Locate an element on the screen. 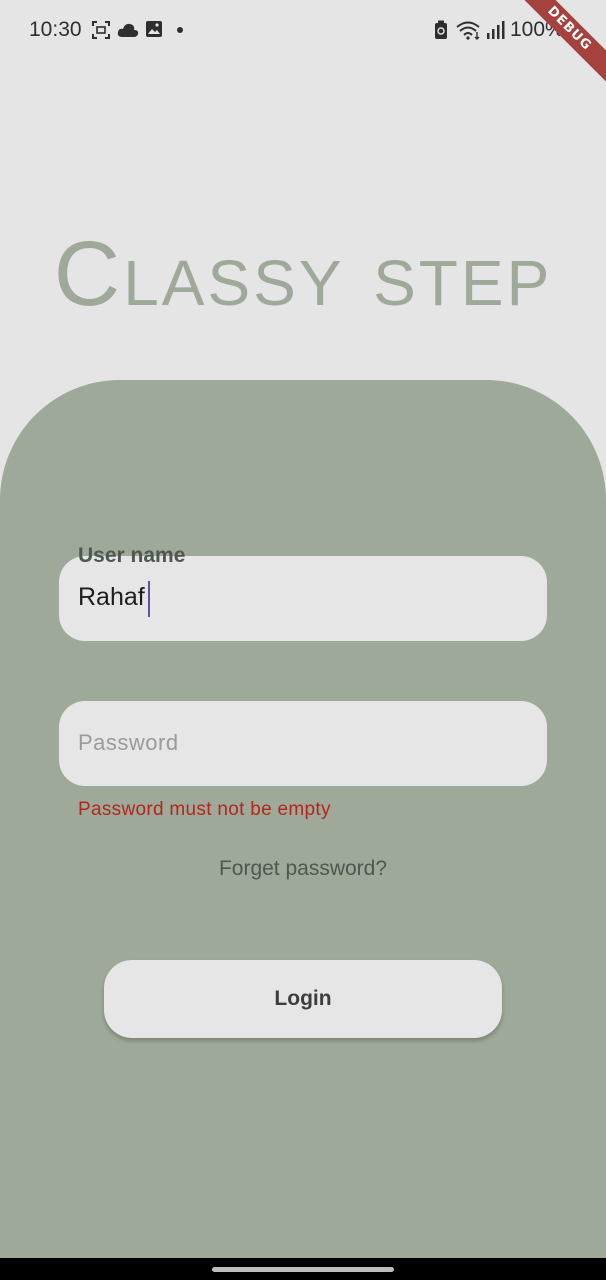 This screenshot has height=1280, width=606. status-bar: 10:30 100% is located at coordinates (303, 30).